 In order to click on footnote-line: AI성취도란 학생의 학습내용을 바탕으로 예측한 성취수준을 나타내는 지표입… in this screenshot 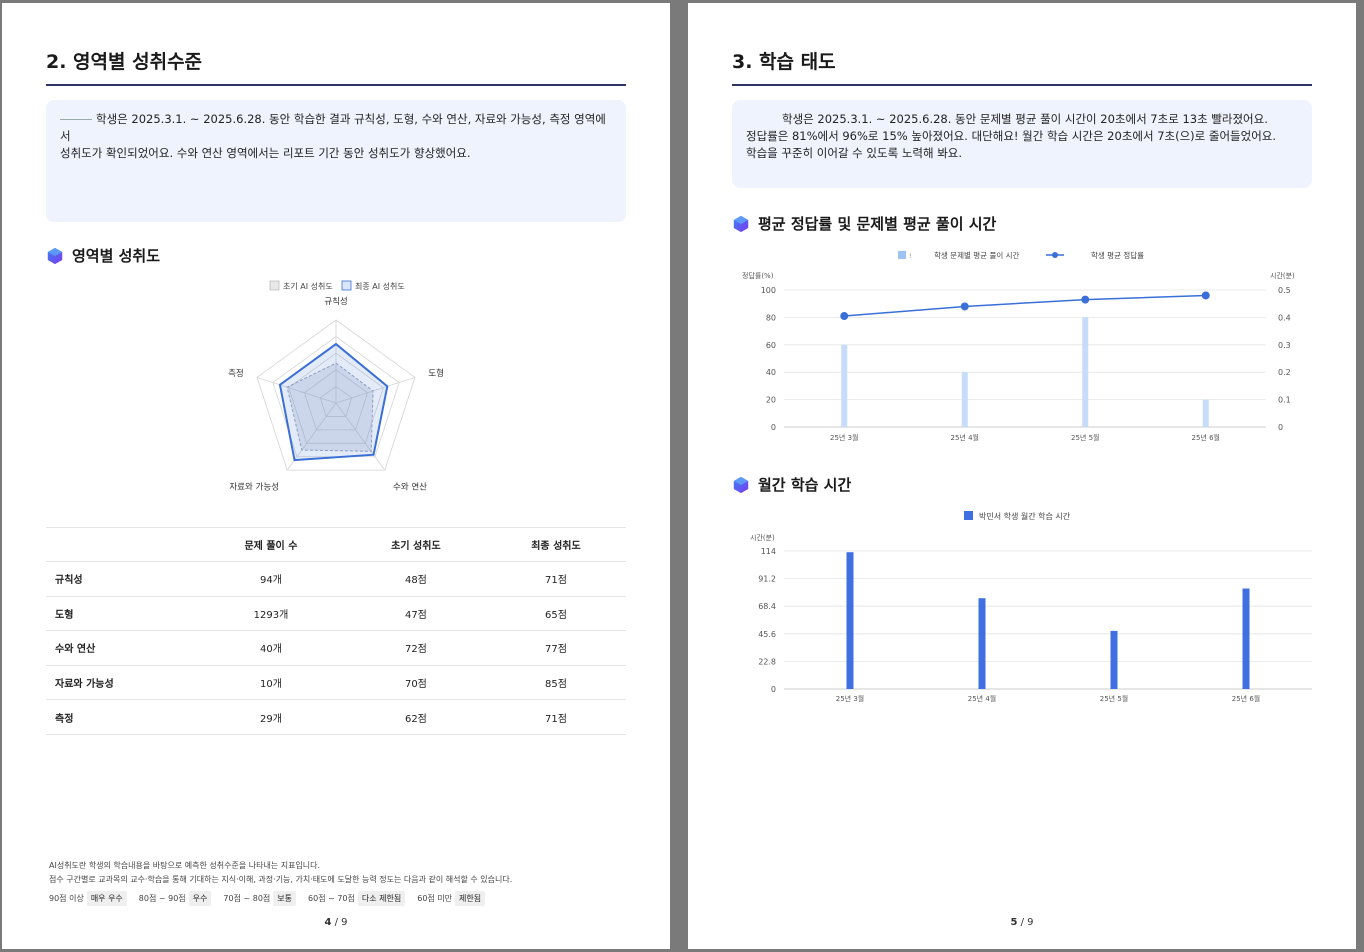, I will do `click(185, 865)`.